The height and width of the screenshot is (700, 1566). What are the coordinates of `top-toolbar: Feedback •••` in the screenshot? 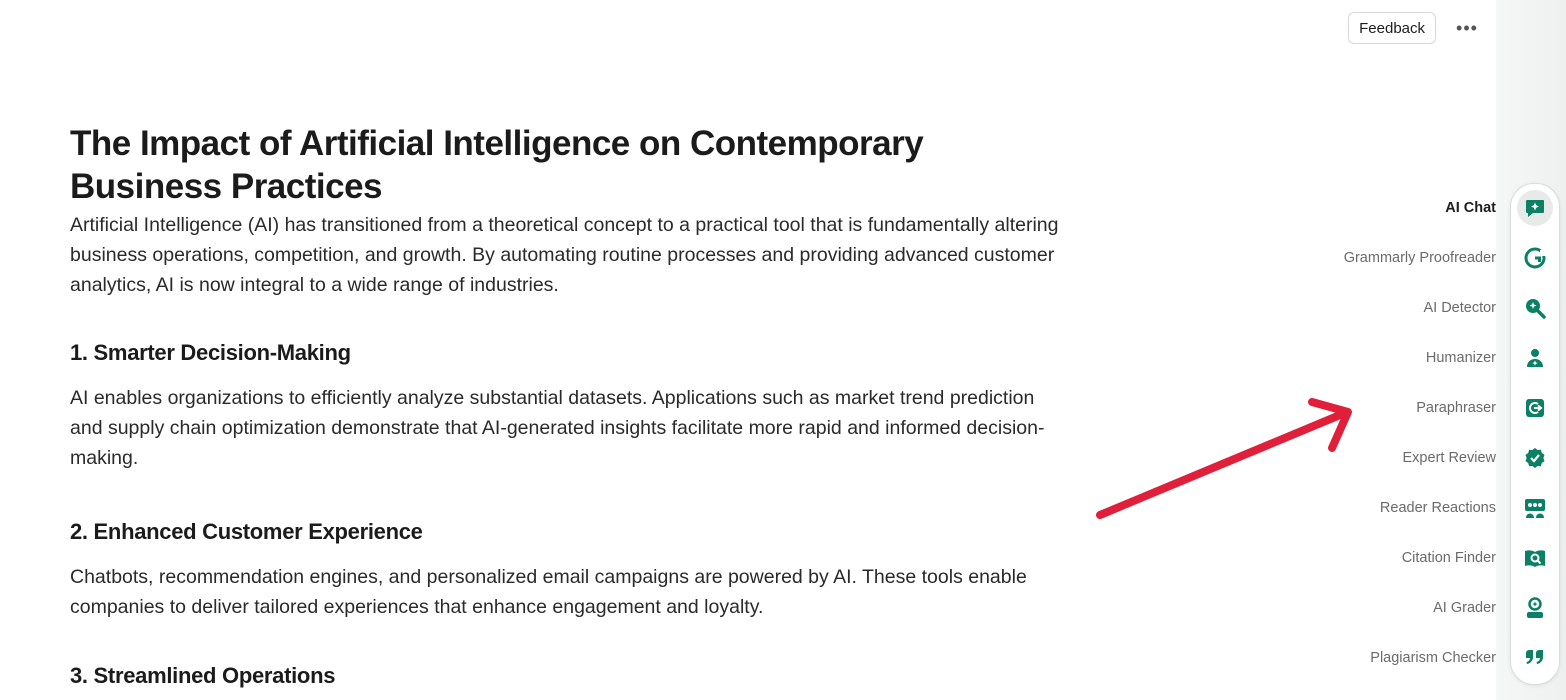 It's located at (1413, 28).